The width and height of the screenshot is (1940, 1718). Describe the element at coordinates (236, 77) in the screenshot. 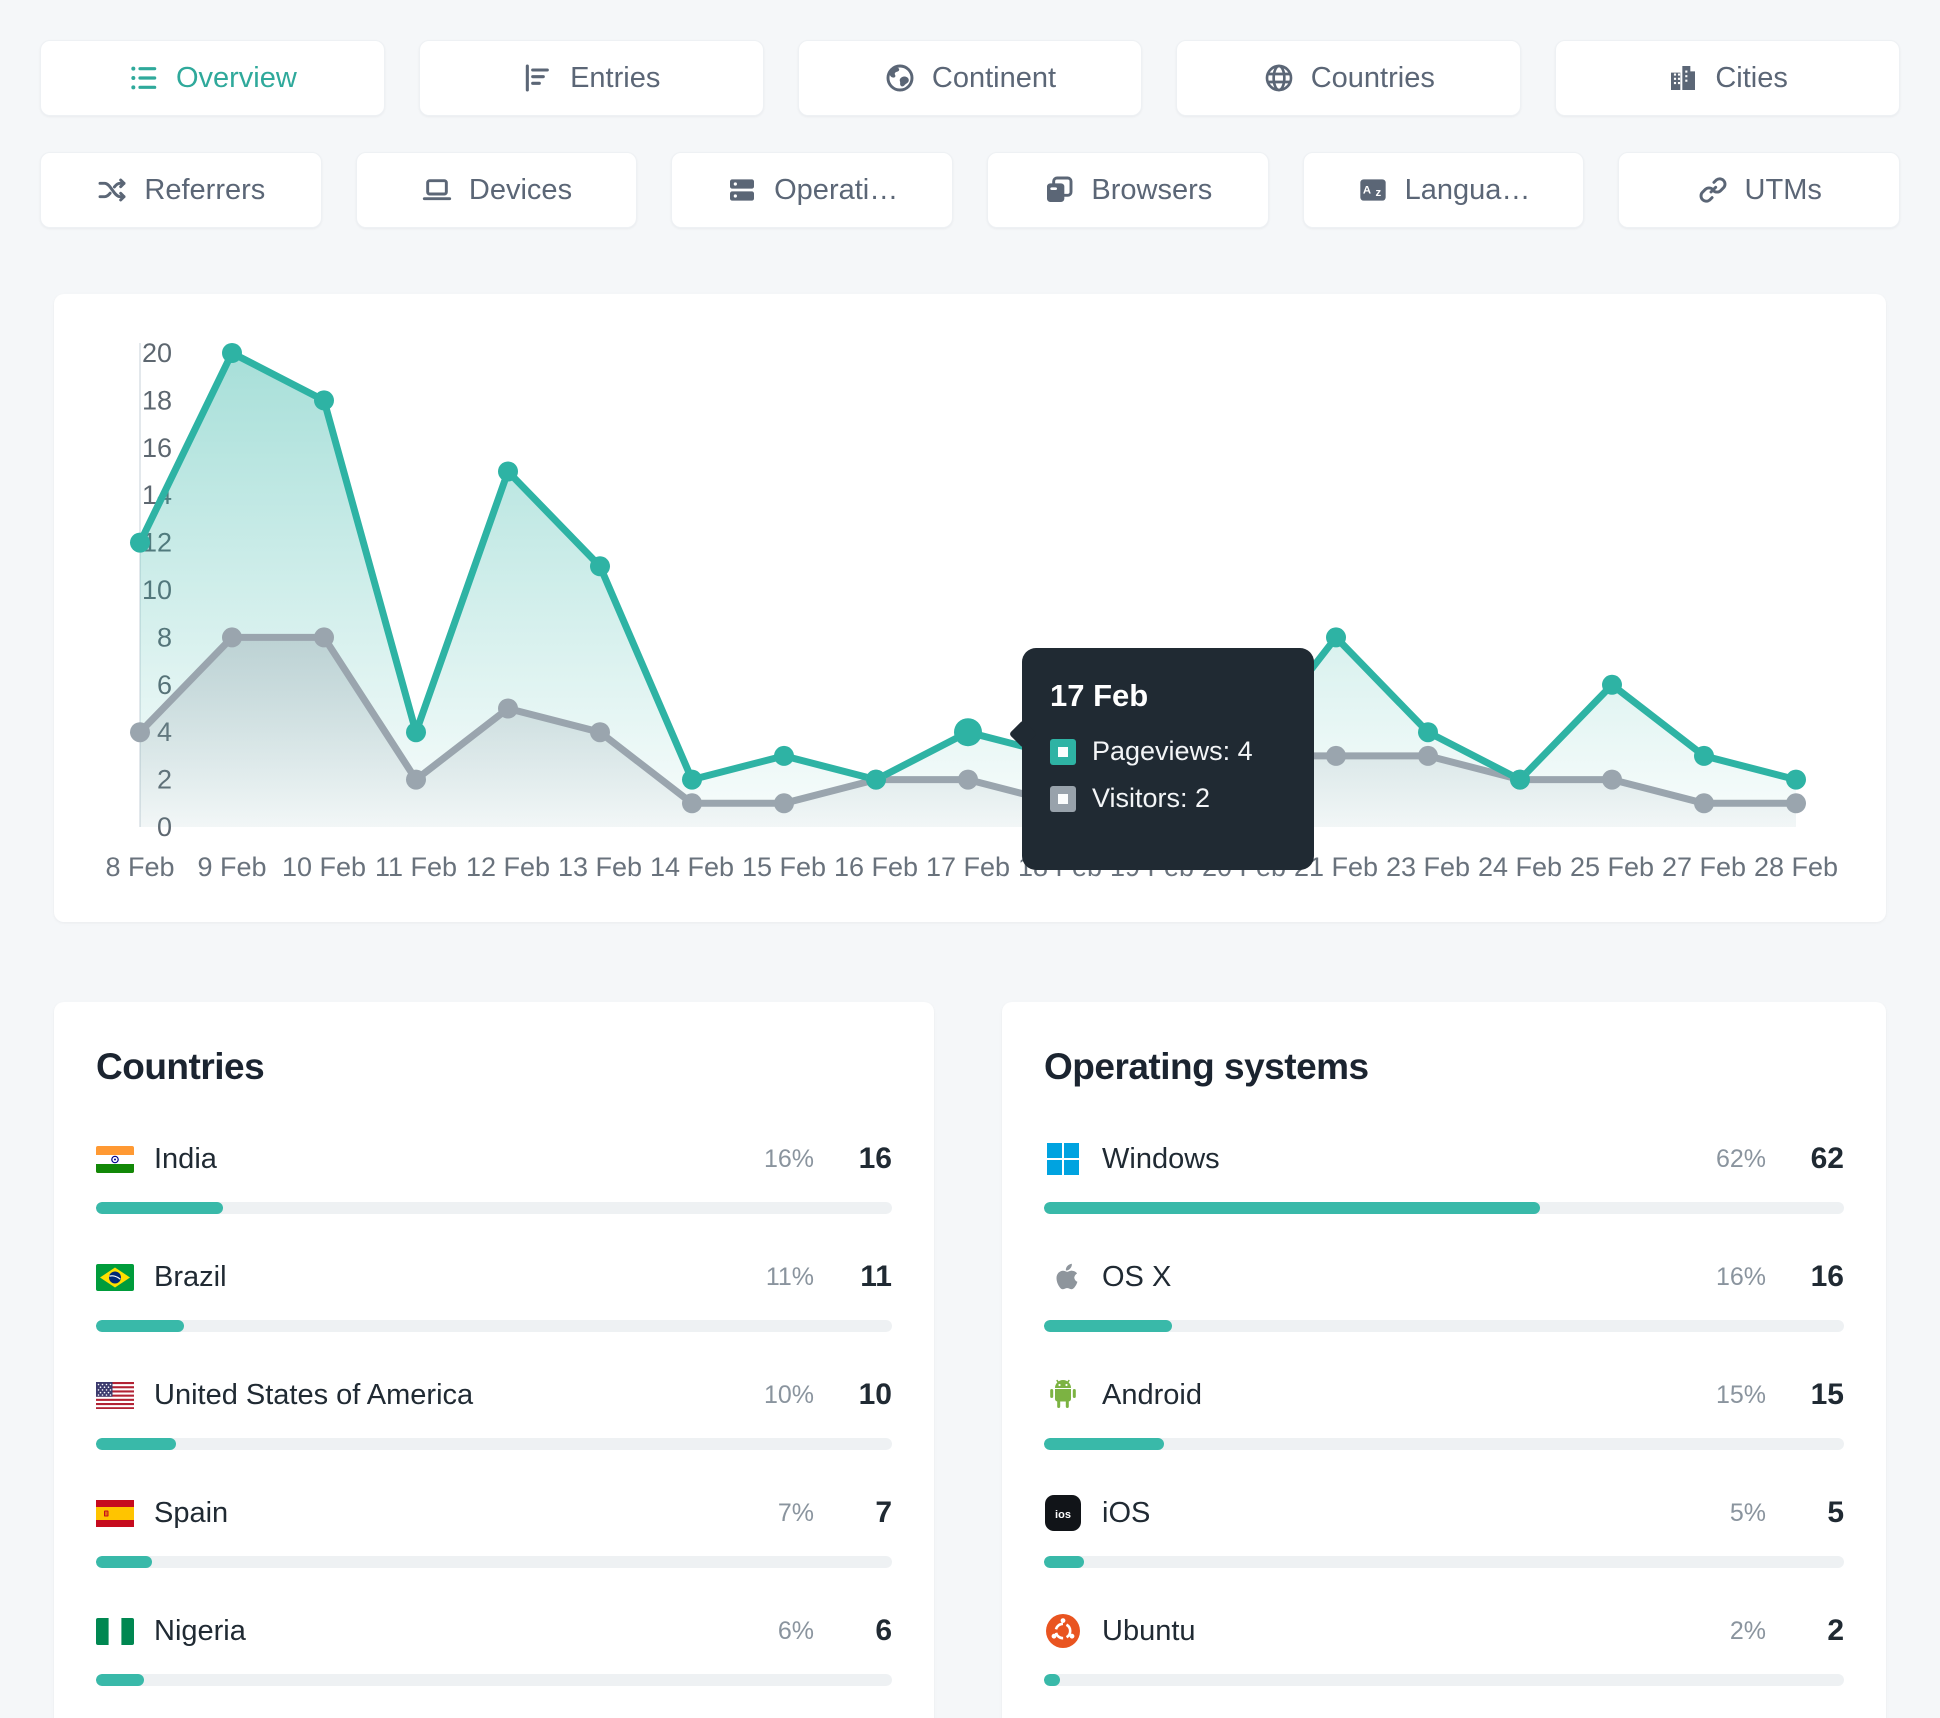

I see `tab-label: Overview` at that location.